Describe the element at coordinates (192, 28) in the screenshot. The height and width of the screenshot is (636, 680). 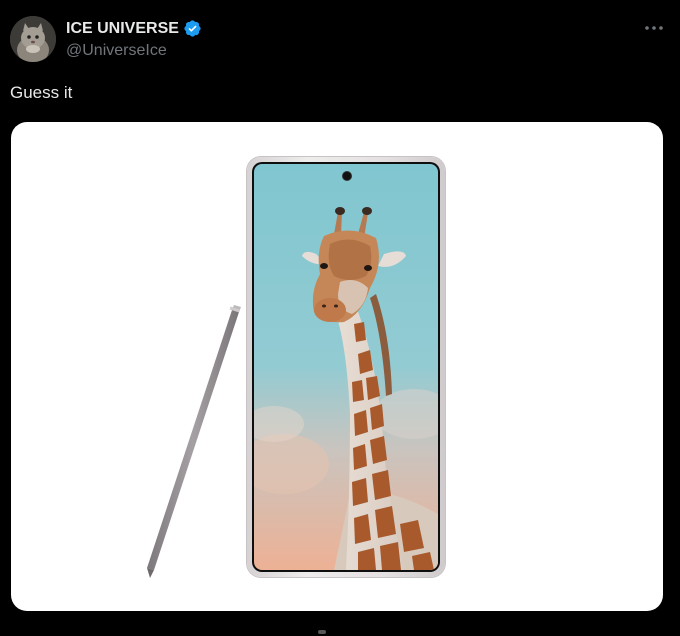
I see `verified-badge-icon` at that location.